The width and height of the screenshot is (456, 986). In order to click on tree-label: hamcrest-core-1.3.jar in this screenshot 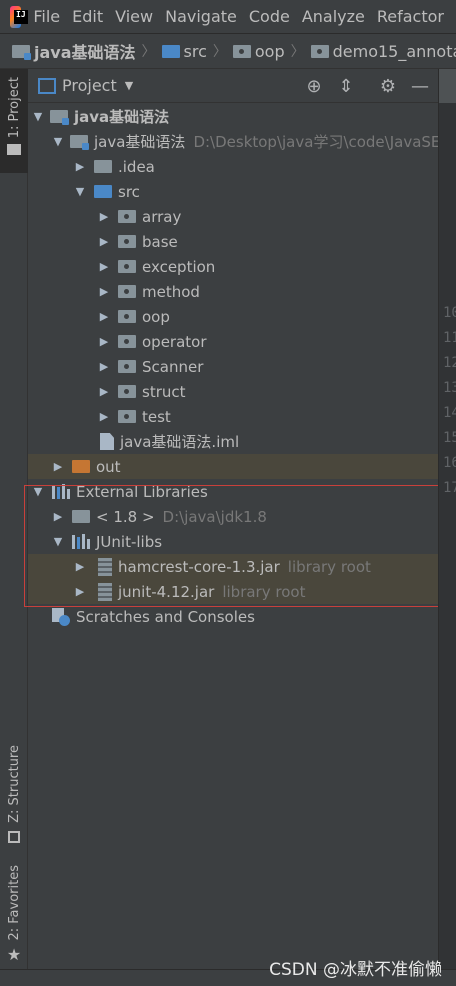, I will do `click(199, 566)`.